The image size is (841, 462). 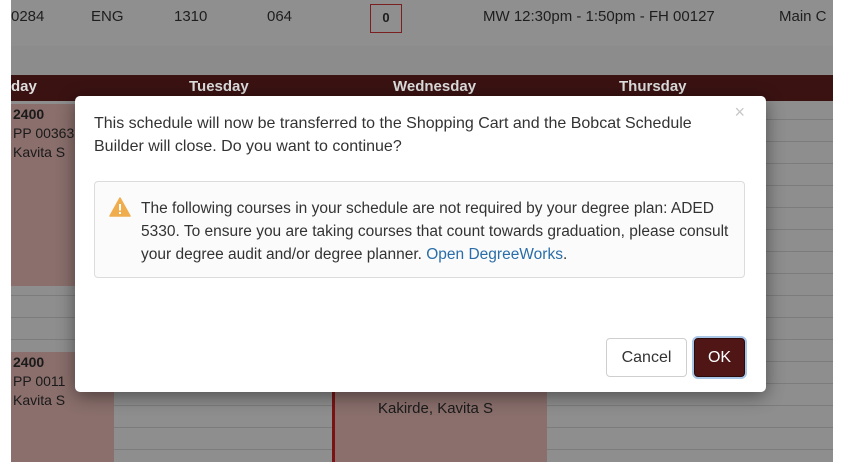 What do you see at coordinates (219, 86) in the screenshot?
I see `day-label: Tuesday` at bounding box center [219, 86].